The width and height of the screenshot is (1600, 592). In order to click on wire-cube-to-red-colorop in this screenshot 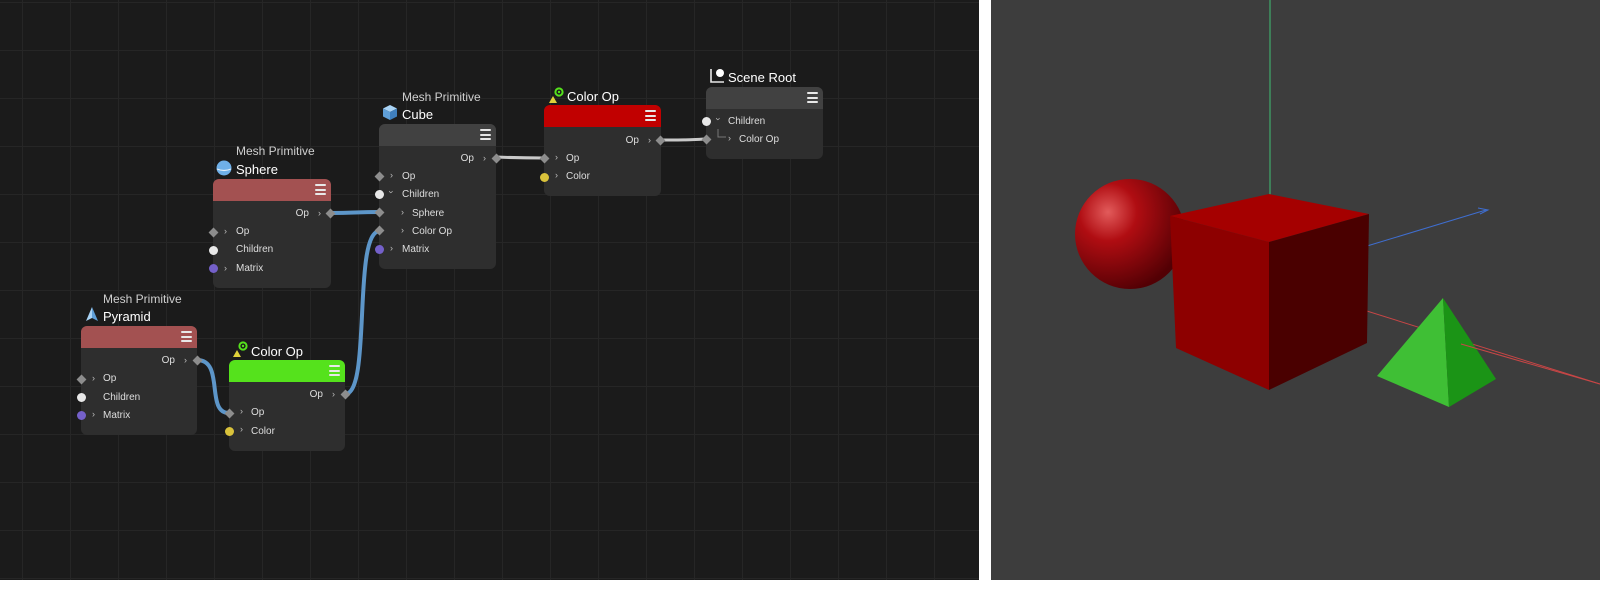, I will do `click(520, 157)`.